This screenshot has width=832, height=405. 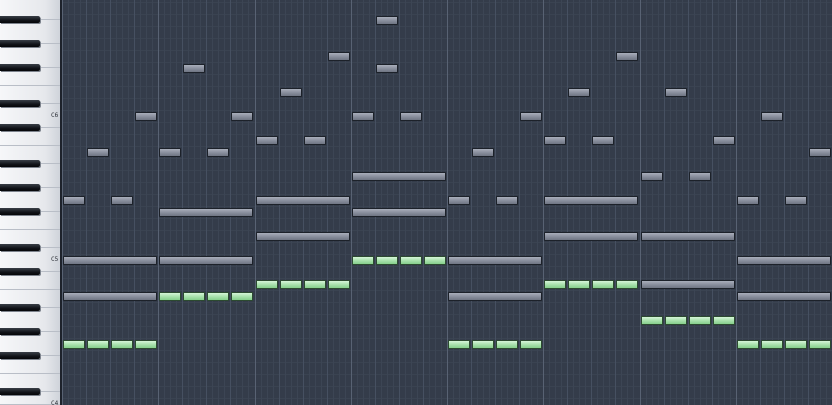 I want to click on key-label-c5: C5, so click(x=55, y=259).